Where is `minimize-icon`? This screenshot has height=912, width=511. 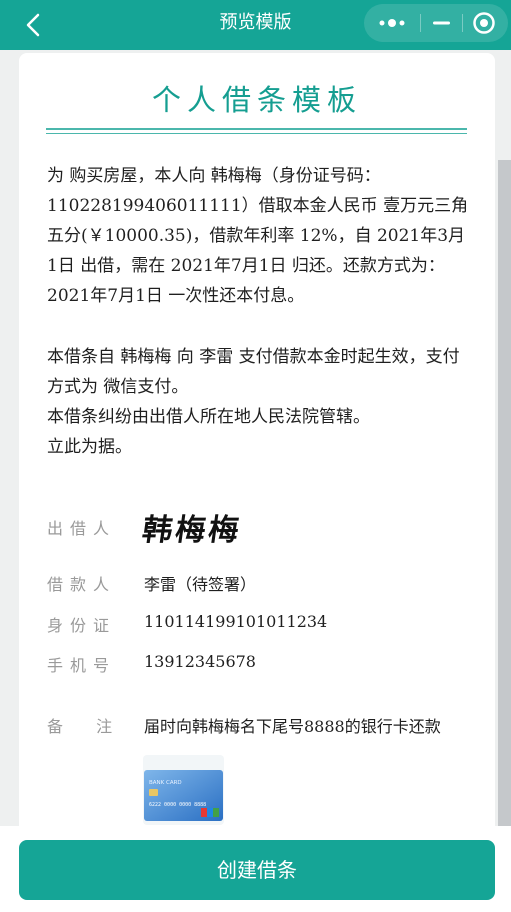
minimize-icon is located at coordinates (441, 23).